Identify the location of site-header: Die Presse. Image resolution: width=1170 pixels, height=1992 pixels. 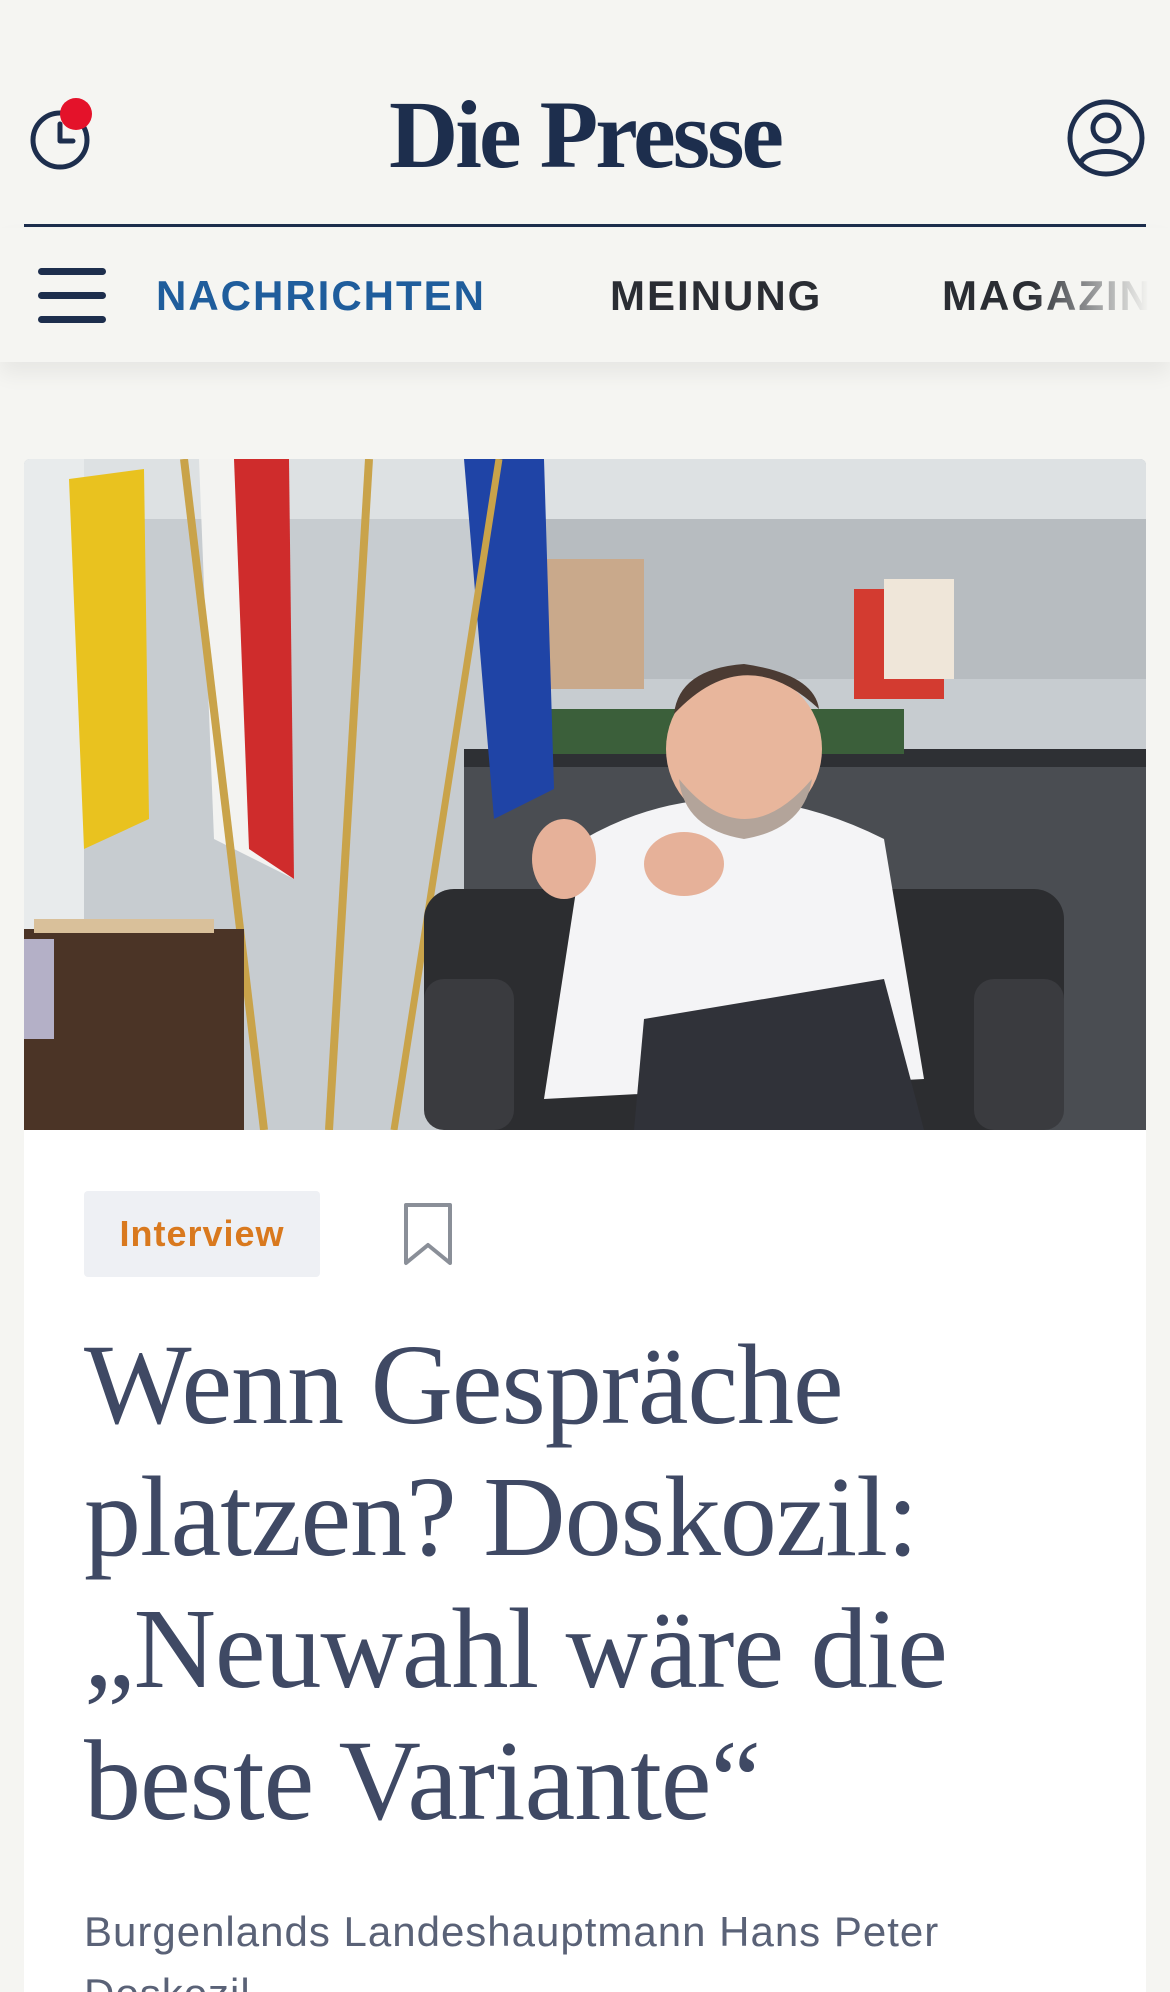
(585, 114).